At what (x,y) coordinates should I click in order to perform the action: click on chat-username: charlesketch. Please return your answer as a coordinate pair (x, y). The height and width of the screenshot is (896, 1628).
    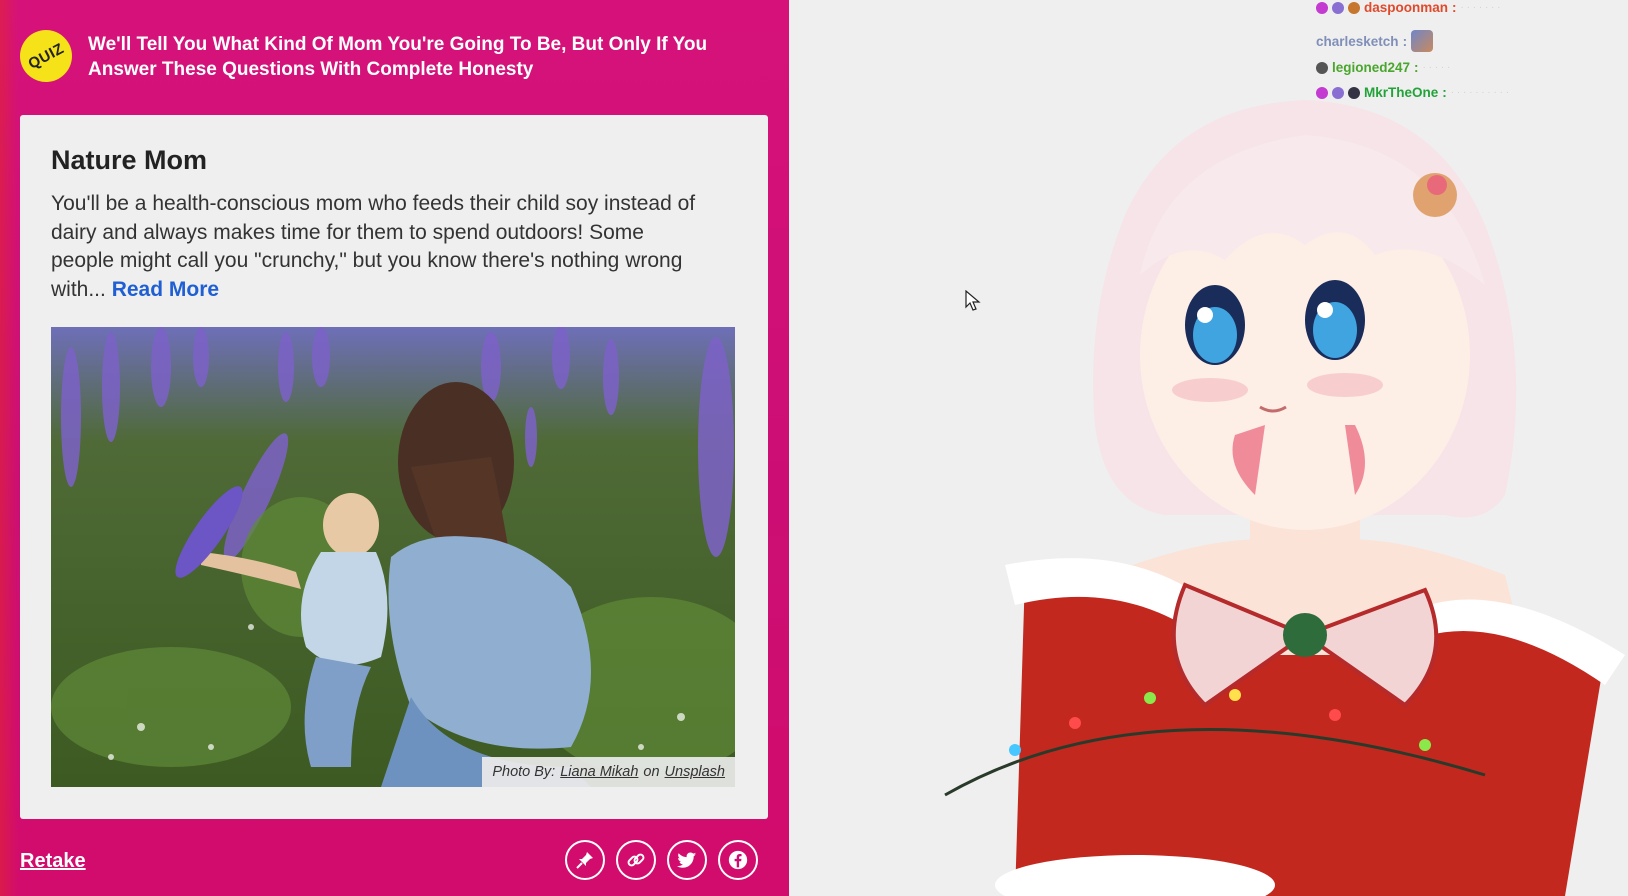
    Looking at the image, I should click on (1357, 41).